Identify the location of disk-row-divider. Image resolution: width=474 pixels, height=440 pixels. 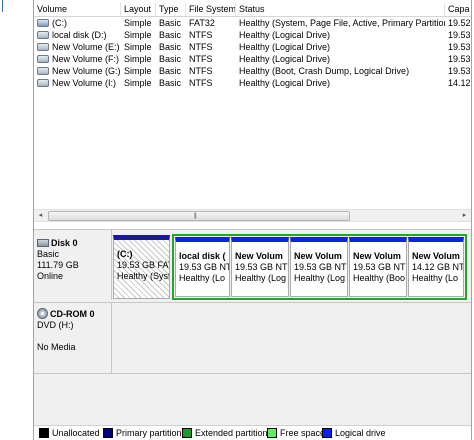
(252, 302).